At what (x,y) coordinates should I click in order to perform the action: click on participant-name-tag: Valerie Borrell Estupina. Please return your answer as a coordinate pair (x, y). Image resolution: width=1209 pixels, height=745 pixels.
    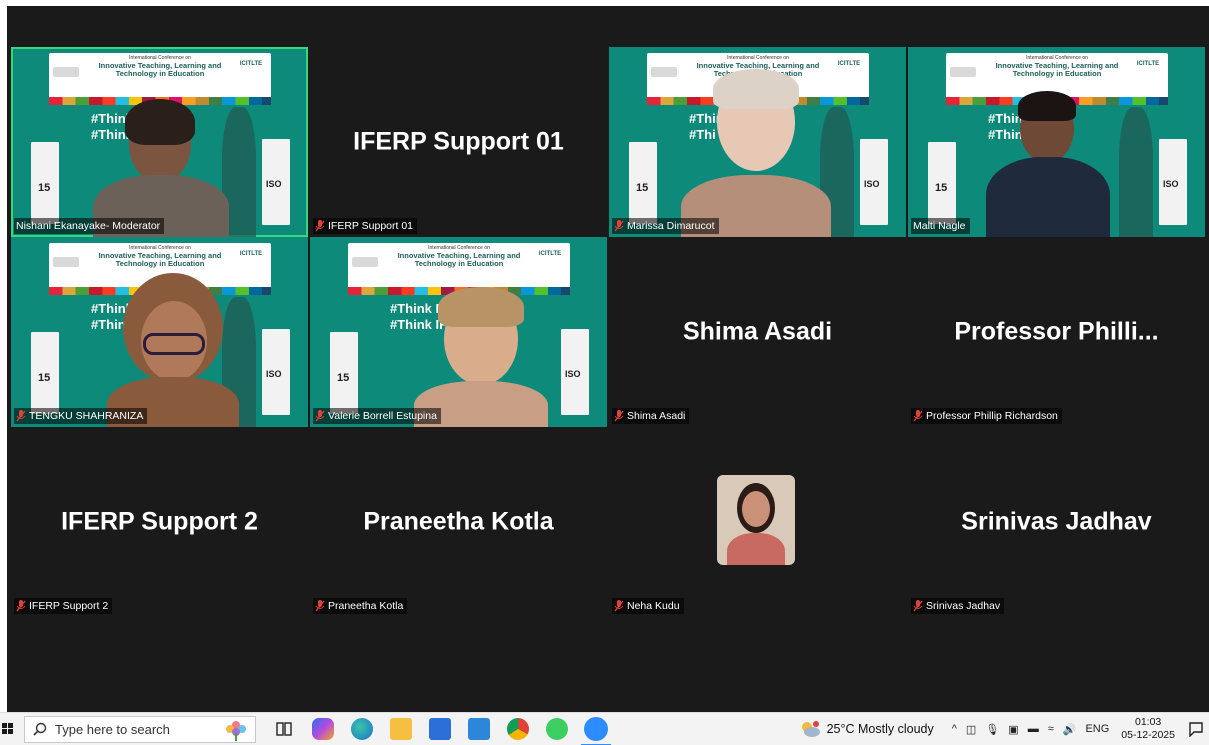
    Looking at the image, I should click on (377, 416).